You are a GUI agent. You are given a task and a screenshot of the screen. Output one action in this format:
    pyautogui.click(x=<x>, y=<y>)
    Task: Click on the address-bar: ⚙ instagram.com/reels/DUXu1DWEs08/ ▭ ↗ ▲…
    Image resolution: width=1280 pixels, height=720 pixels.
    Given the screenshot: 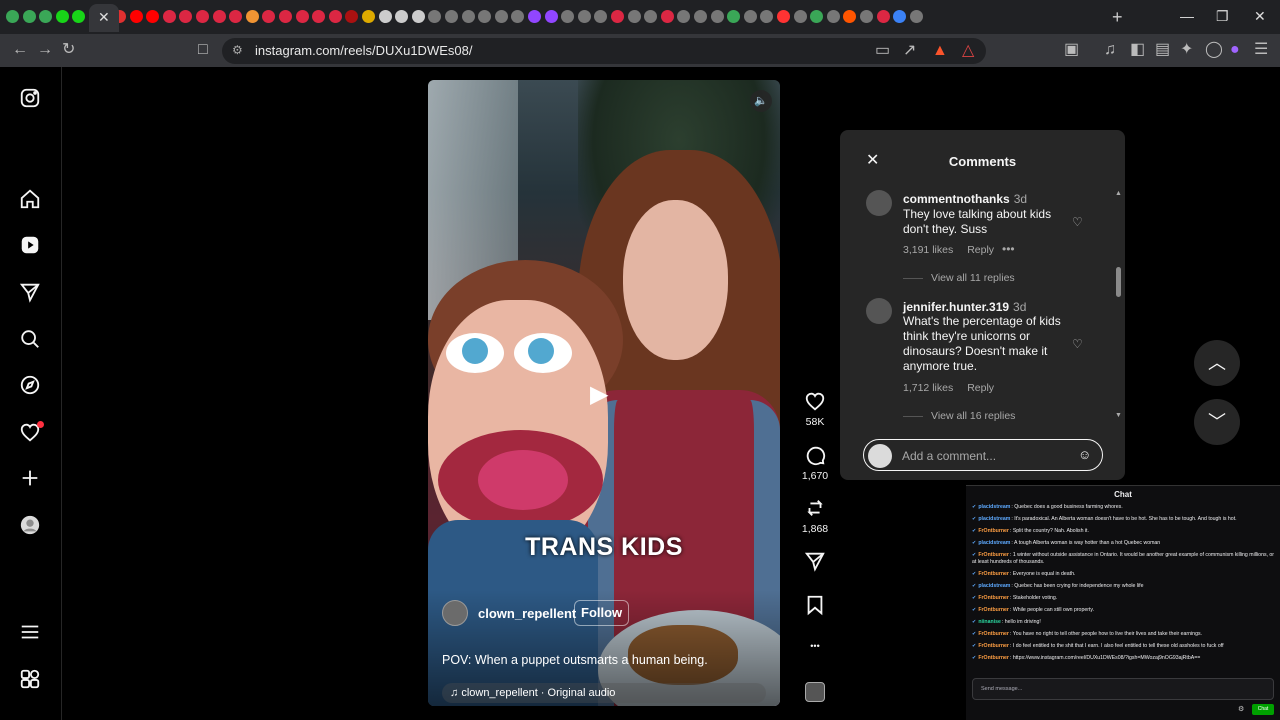 What is the action you would take?
    pyautogui.click(x=604, y=51)
    